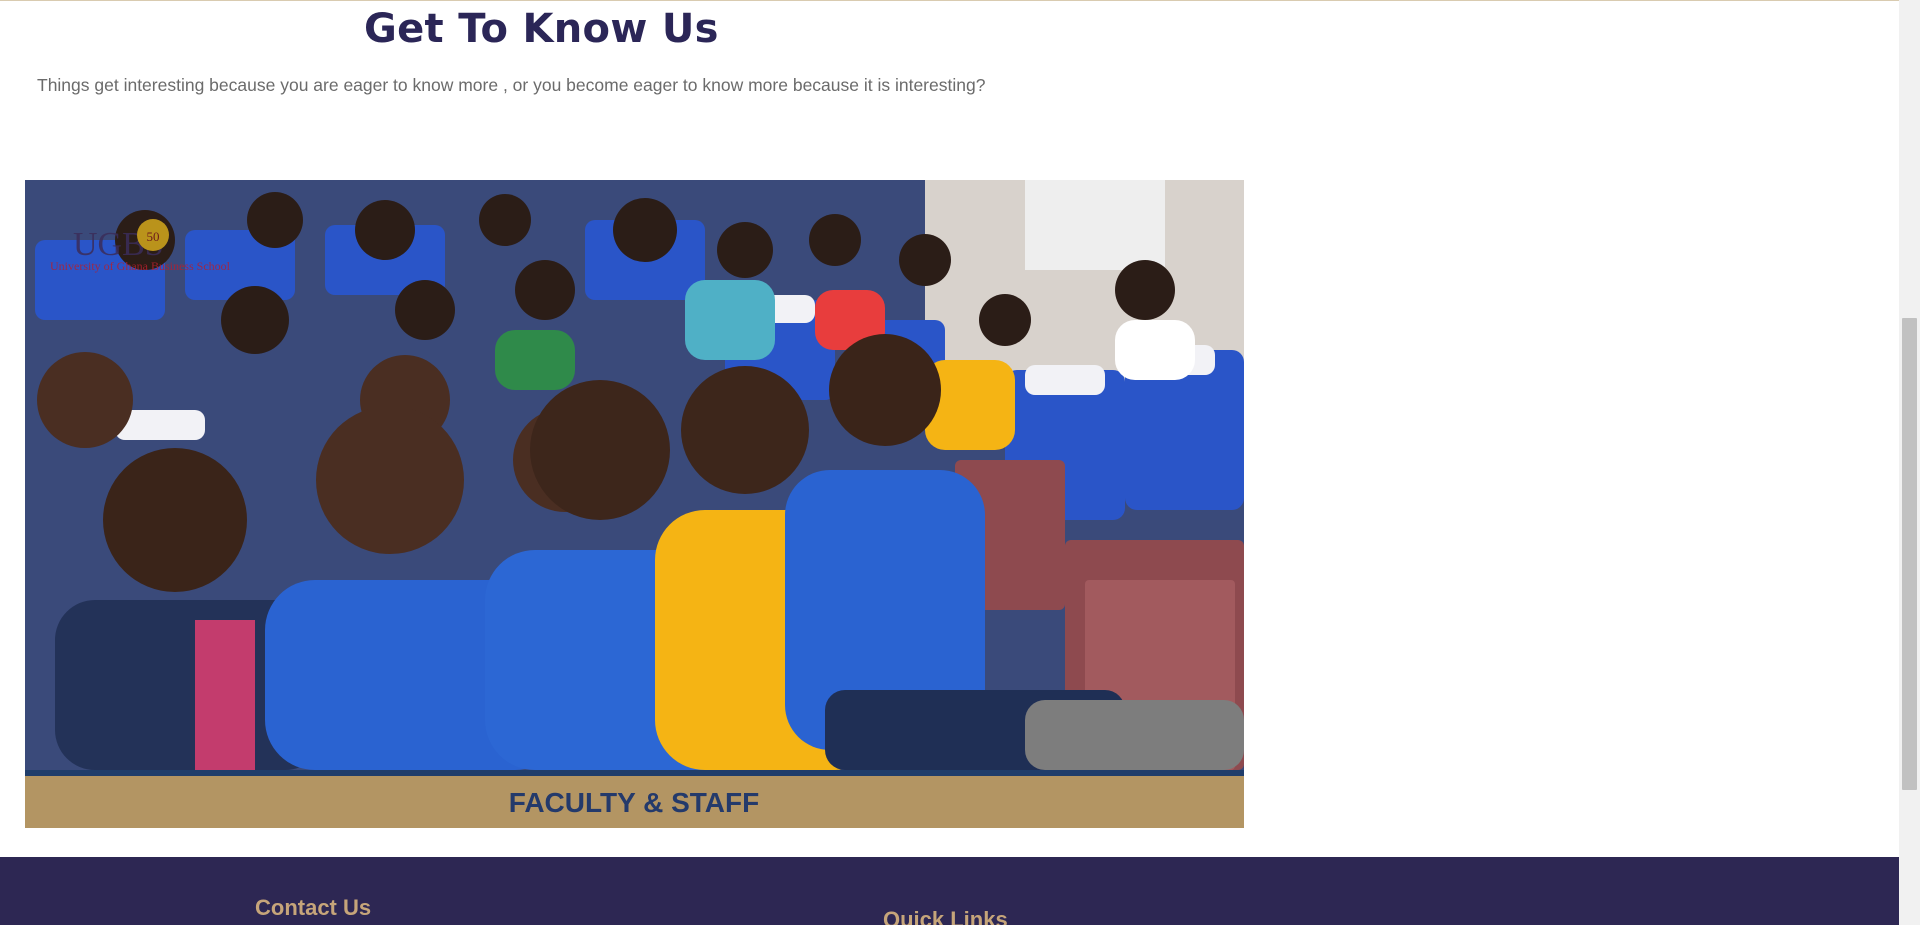 This screenshot has height=925, width=1920. Describe the element at coordinates (634, 802) in the screenshot. I see `banner-text: FACULTY & STAFF` at that location.